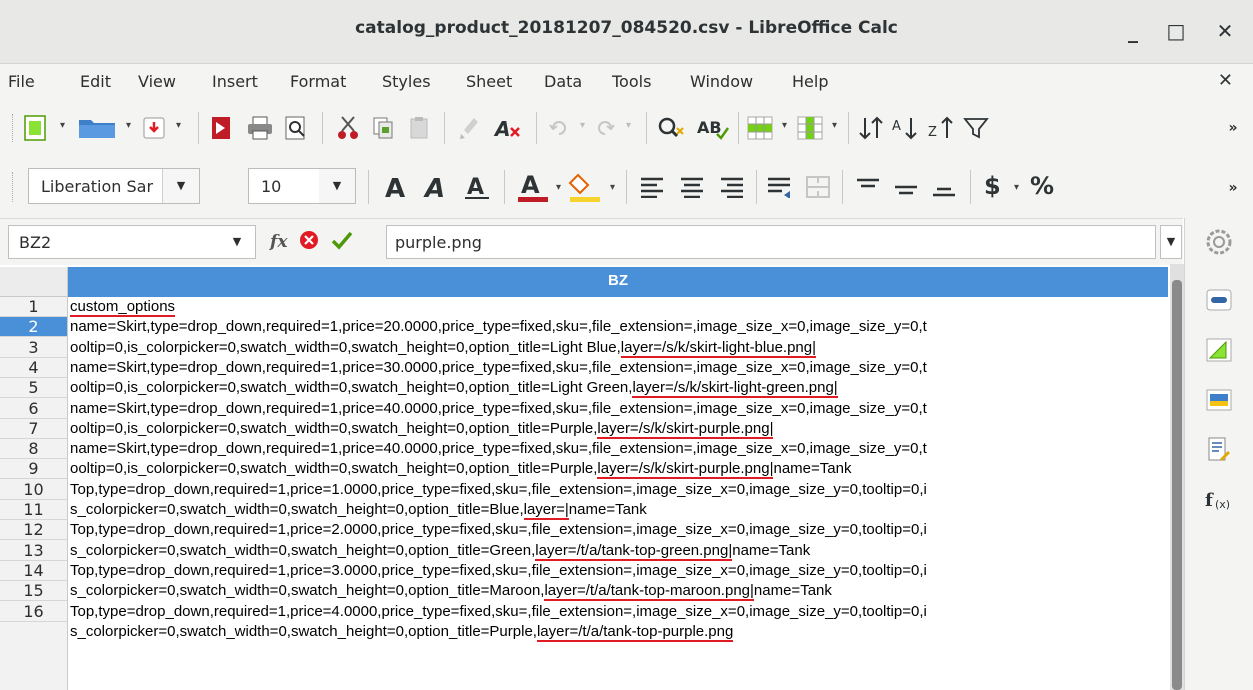  I want to click on print-preview-icon, so click(296, 128).